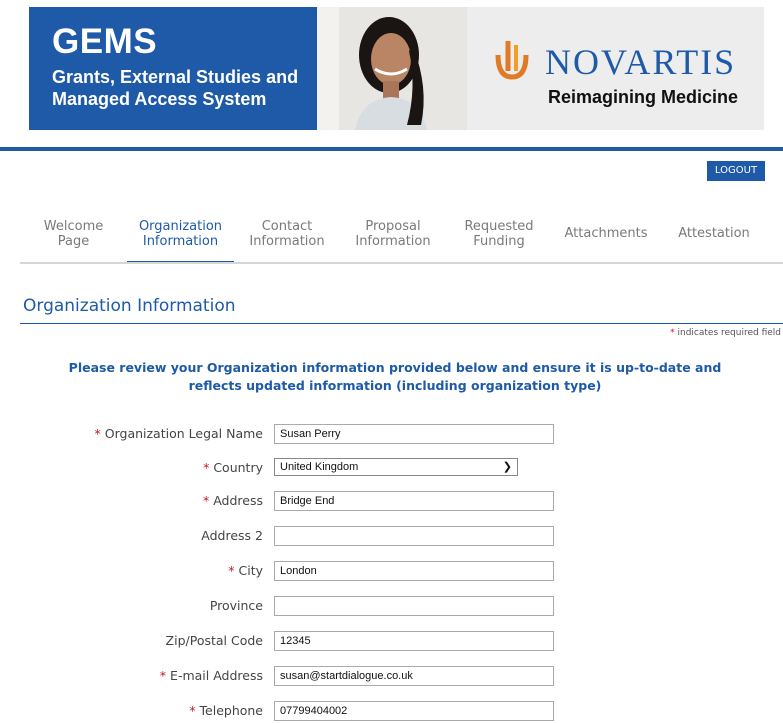  What do you see at coordinates (183, 433) in the screenshot?
I see `label-text: Organization Legal Name` at bounding box center [183, 433].